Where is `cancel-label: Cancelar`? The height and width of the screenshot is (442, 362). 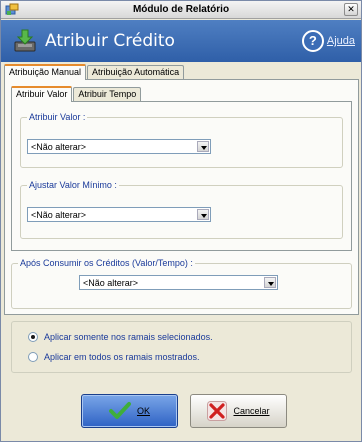
cancel-label: Cancelar is located at coordinates (251, 411).